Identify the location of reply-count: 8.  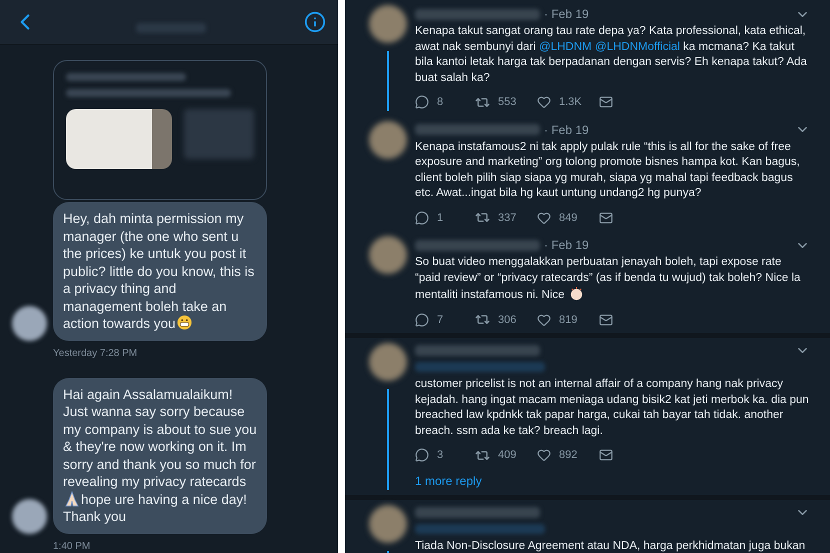
(440, 102).